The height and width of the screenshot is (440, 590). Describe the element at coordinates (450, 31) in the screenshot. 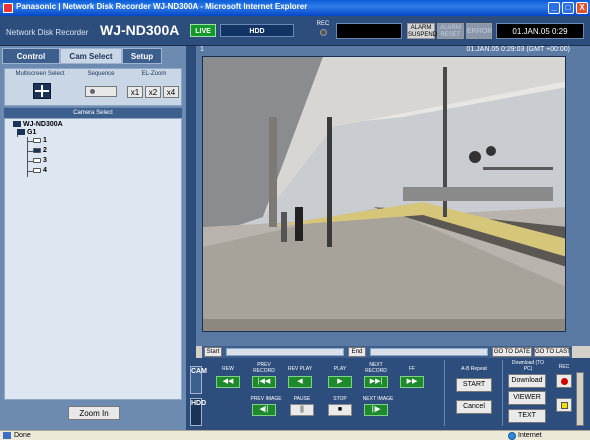

I see `alarm-reset-button: ALARM RESET` at that location.